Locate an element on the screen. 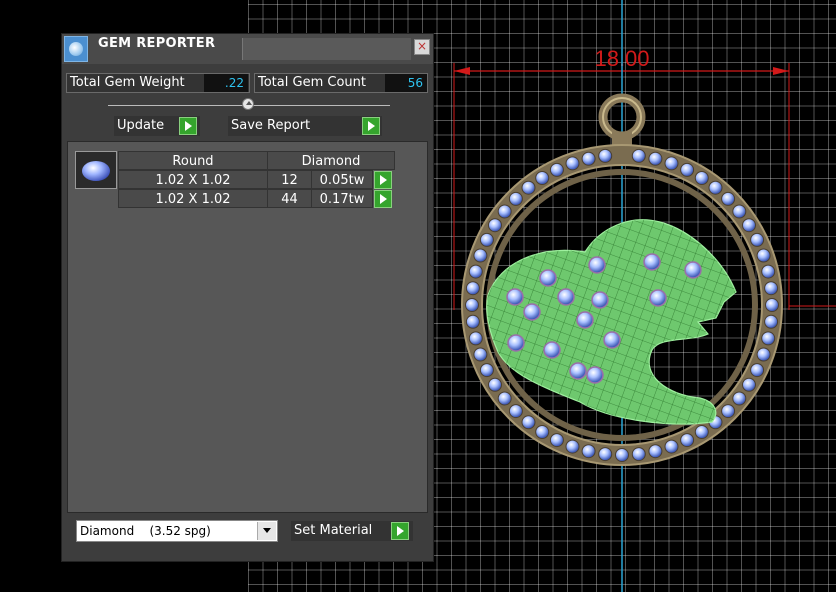  close-button: × is located at coordinates (422, 47).